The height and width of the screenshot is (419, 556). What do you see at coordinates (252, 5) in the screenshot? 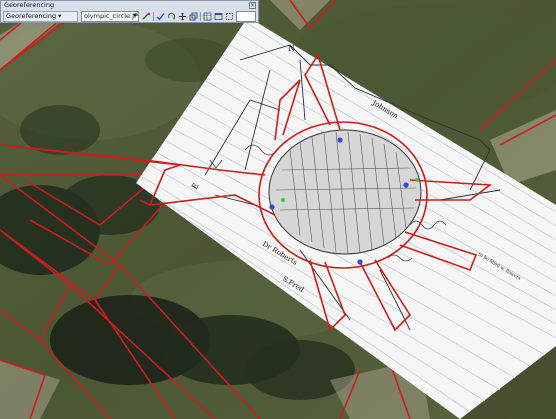
I see `close-button: ×` at bounding box center [252, 5].